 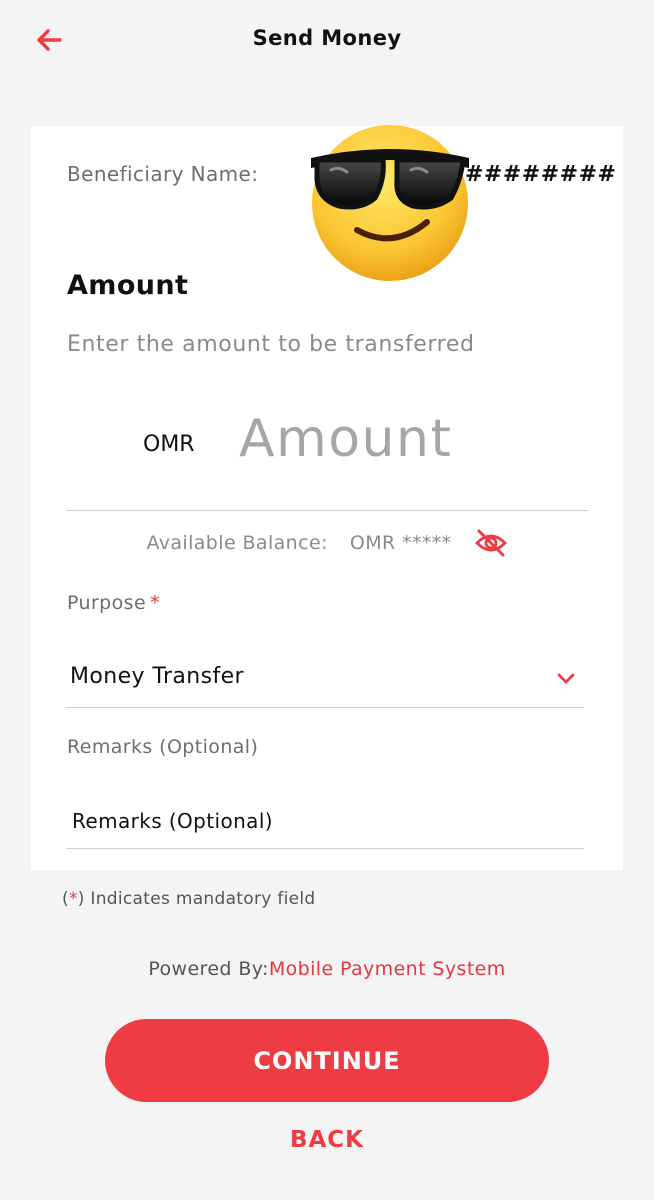 I want to click on currency-label: OMR, so click(x=169, y=444).